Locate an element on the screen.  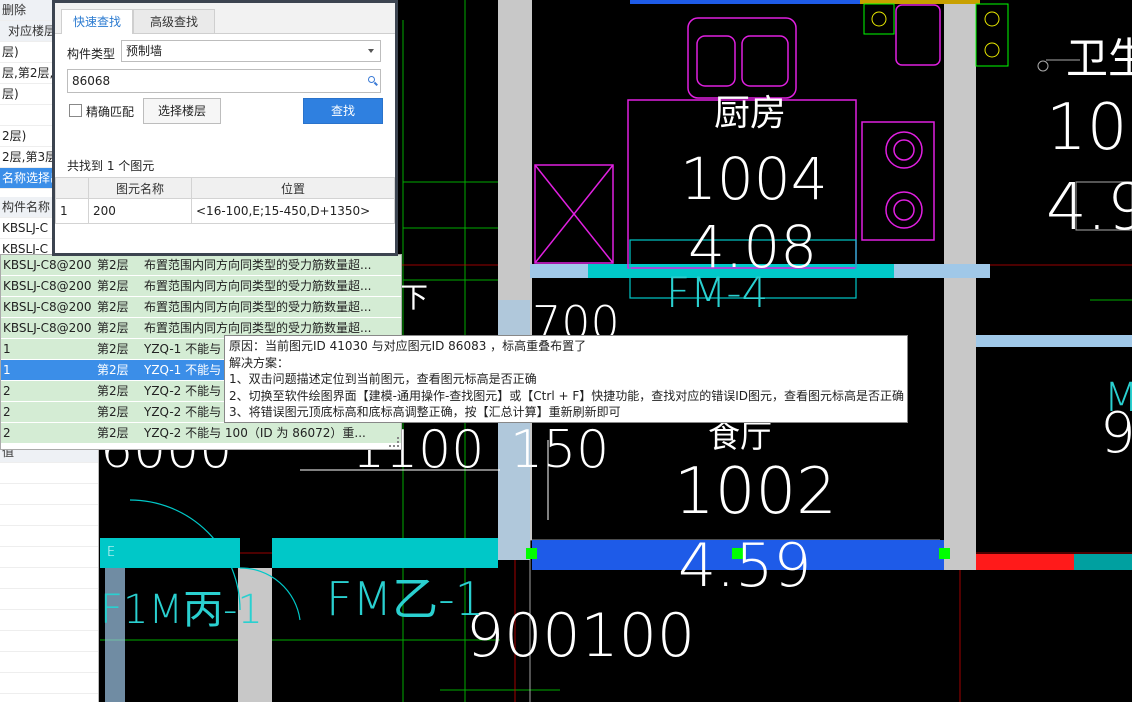
stair-down-label: 下 is located at coordinates (414, 297).